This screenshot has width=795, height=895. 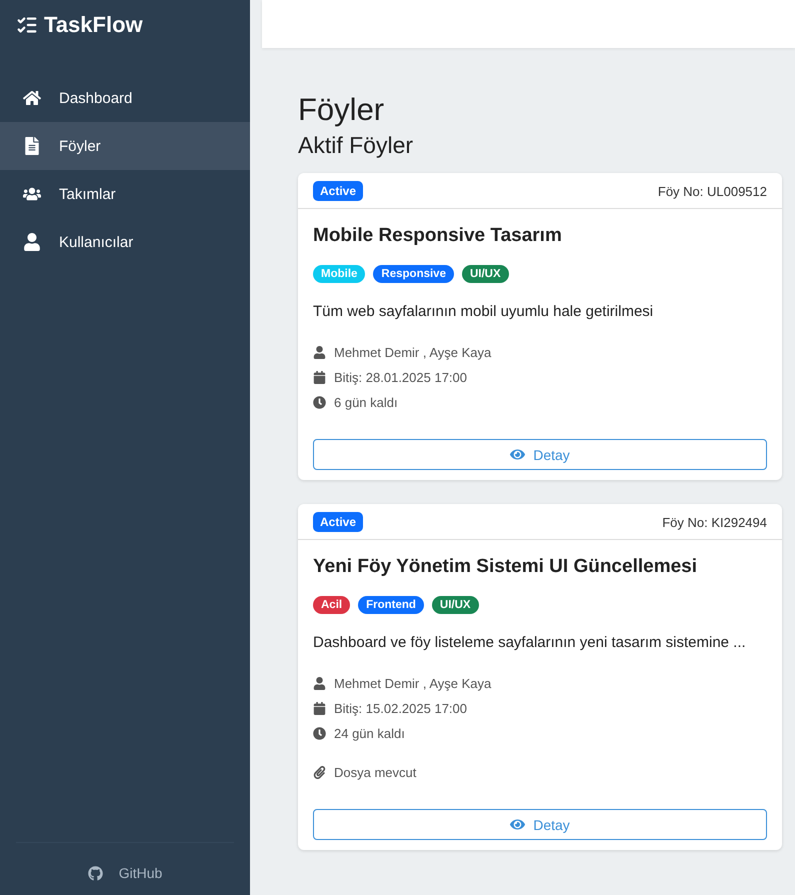 What do you see at coordinates (32, 146) in the screenshot?
I see `document-icon` at bounding box center [32, 146].